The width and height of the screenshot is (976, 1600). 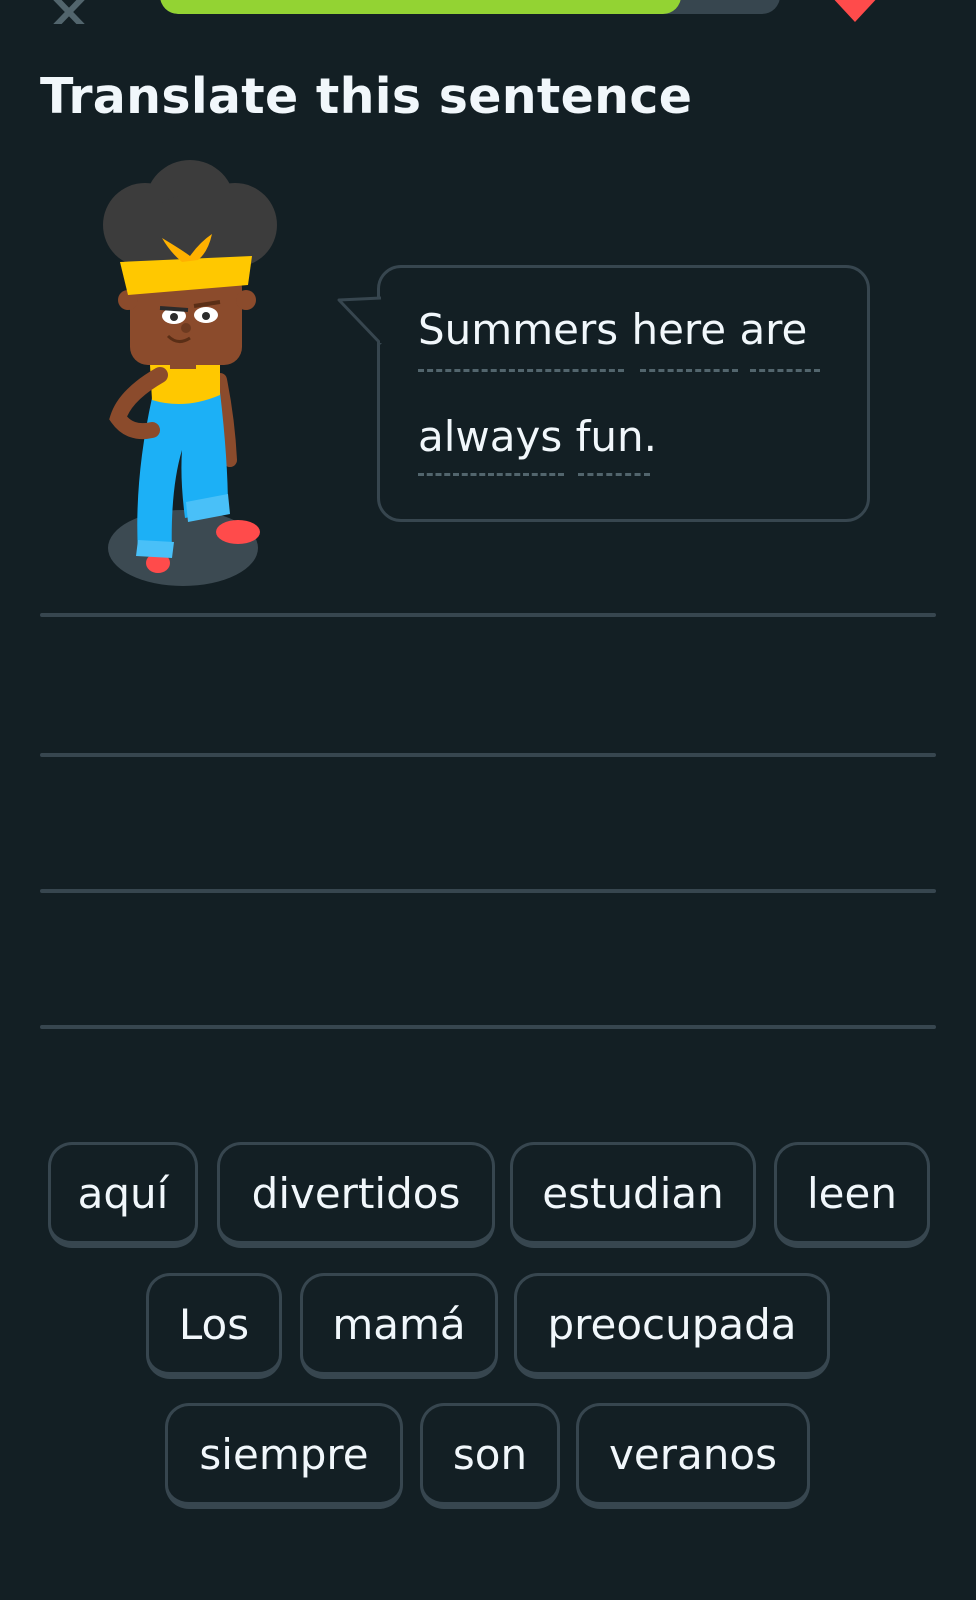 I want to click on hint-underline-summers, so click(x=521, y=370).